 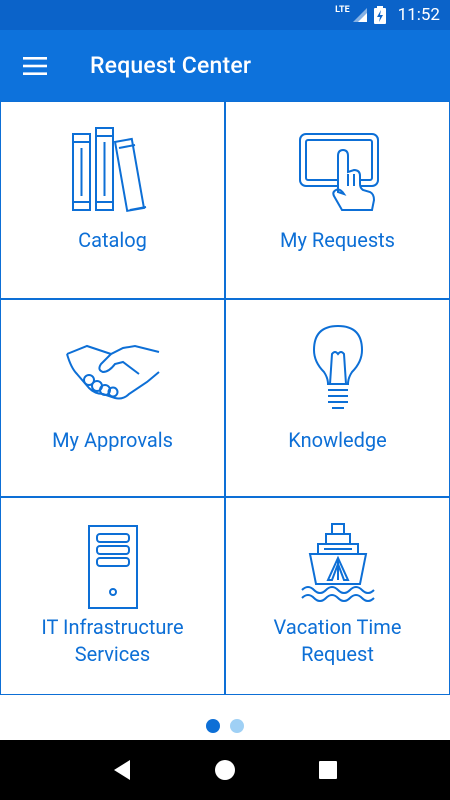 I want to click on back-button, so click(x=122, y=770).